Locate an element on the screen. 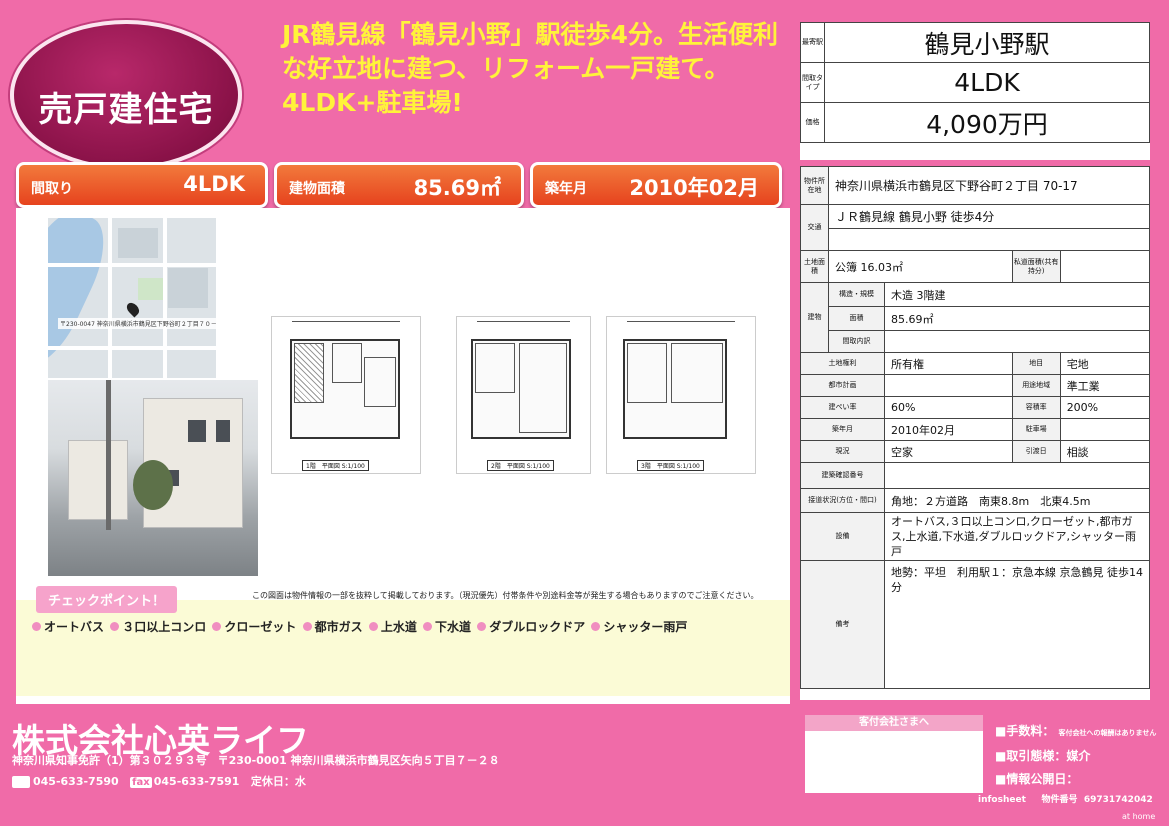  detail-row: 交通 ＪＲ鶴見線 鶴見小野 徒歩4分 is located at coordinates (975, 227).